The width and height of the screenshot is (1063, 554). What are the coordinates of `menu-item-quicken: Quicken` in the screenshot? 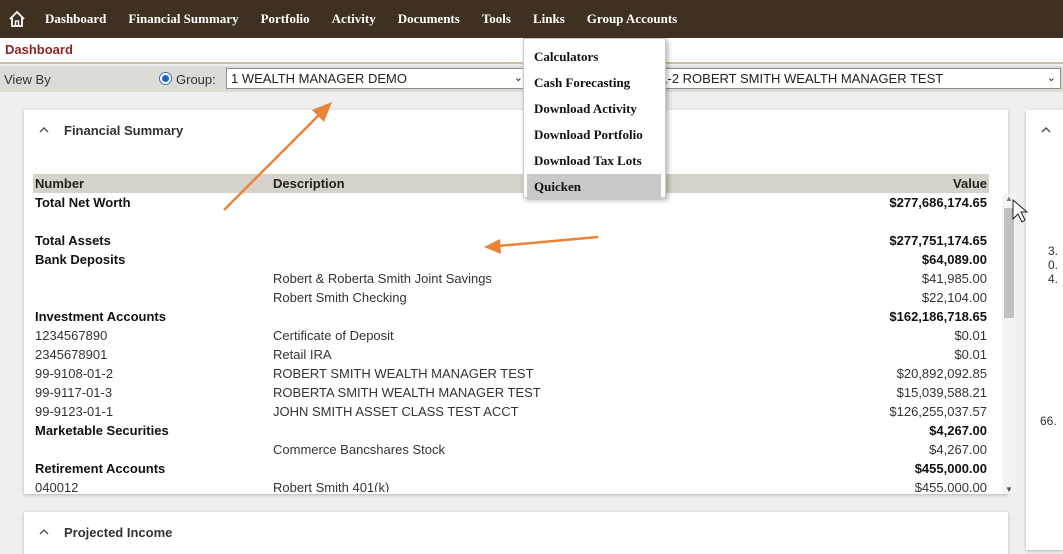 It's located at (594, 187).